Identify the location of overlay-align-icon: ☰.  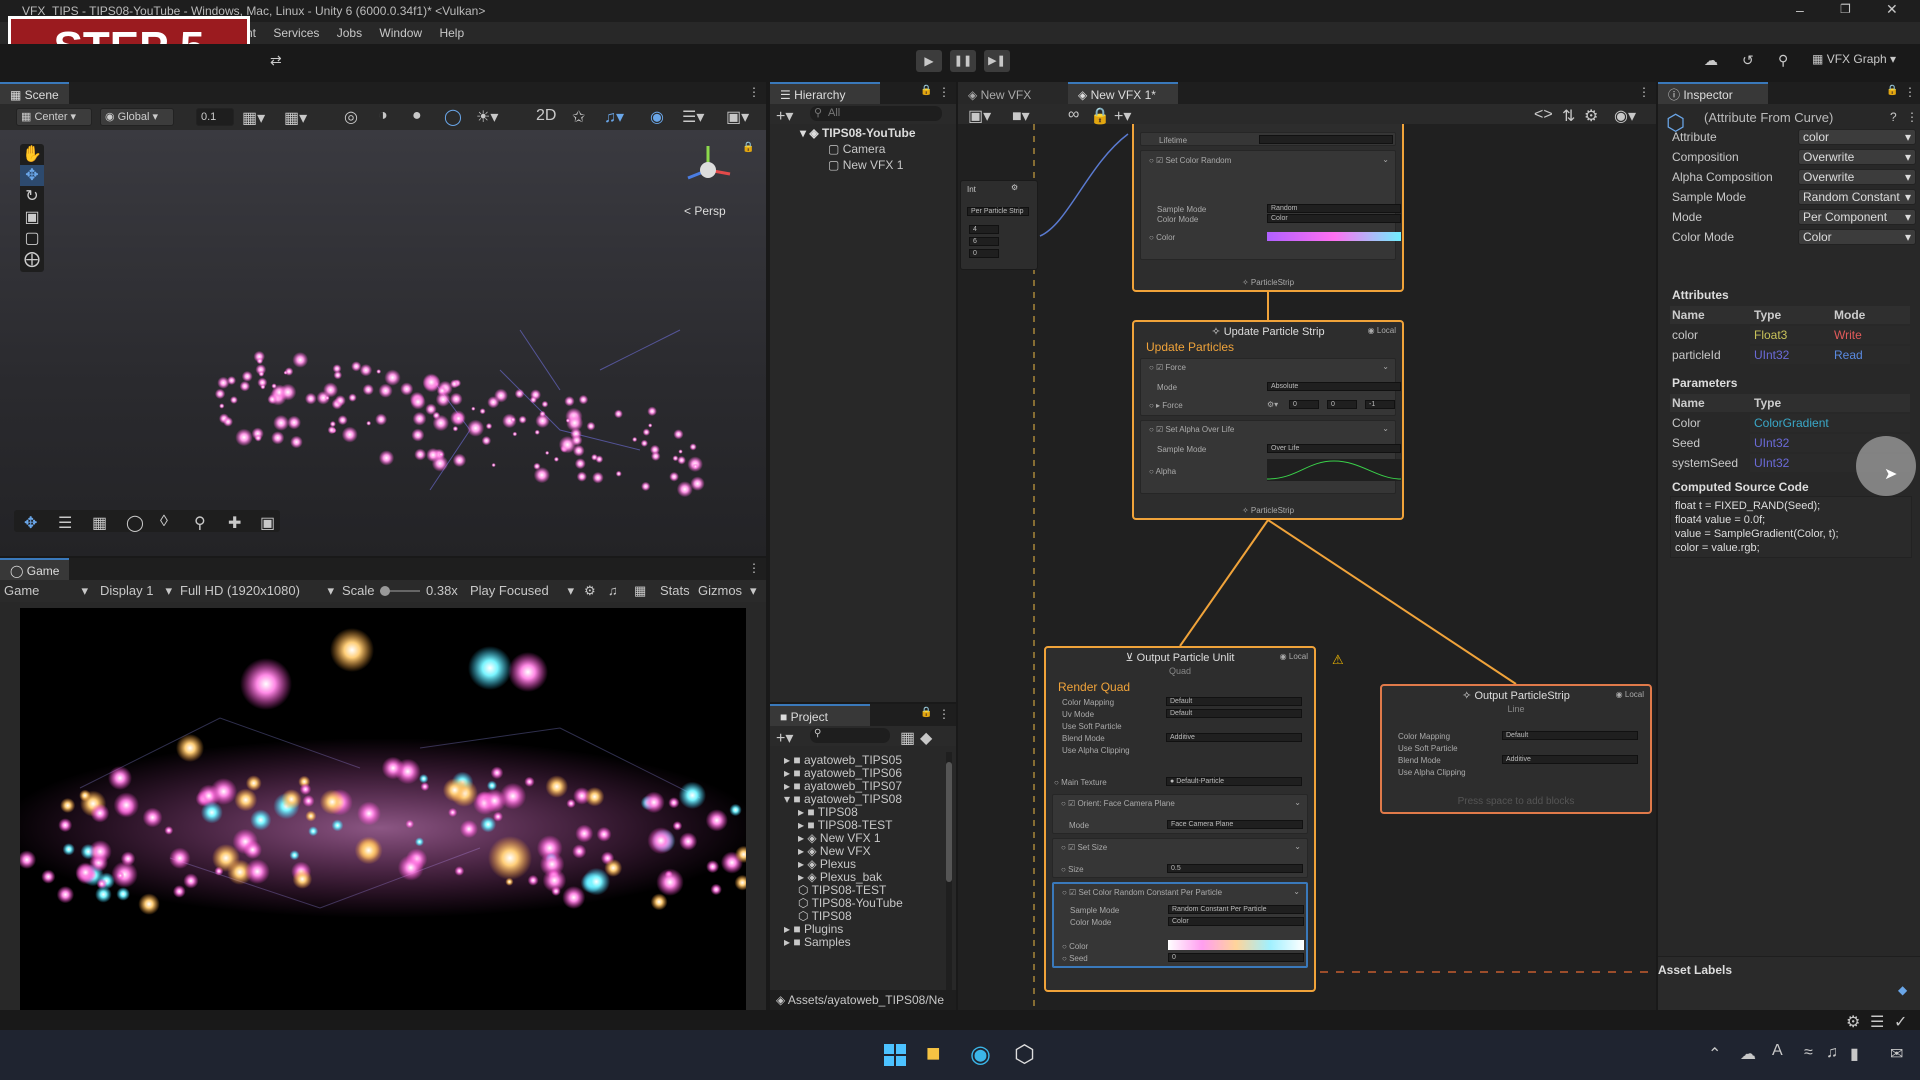
(65, 523).